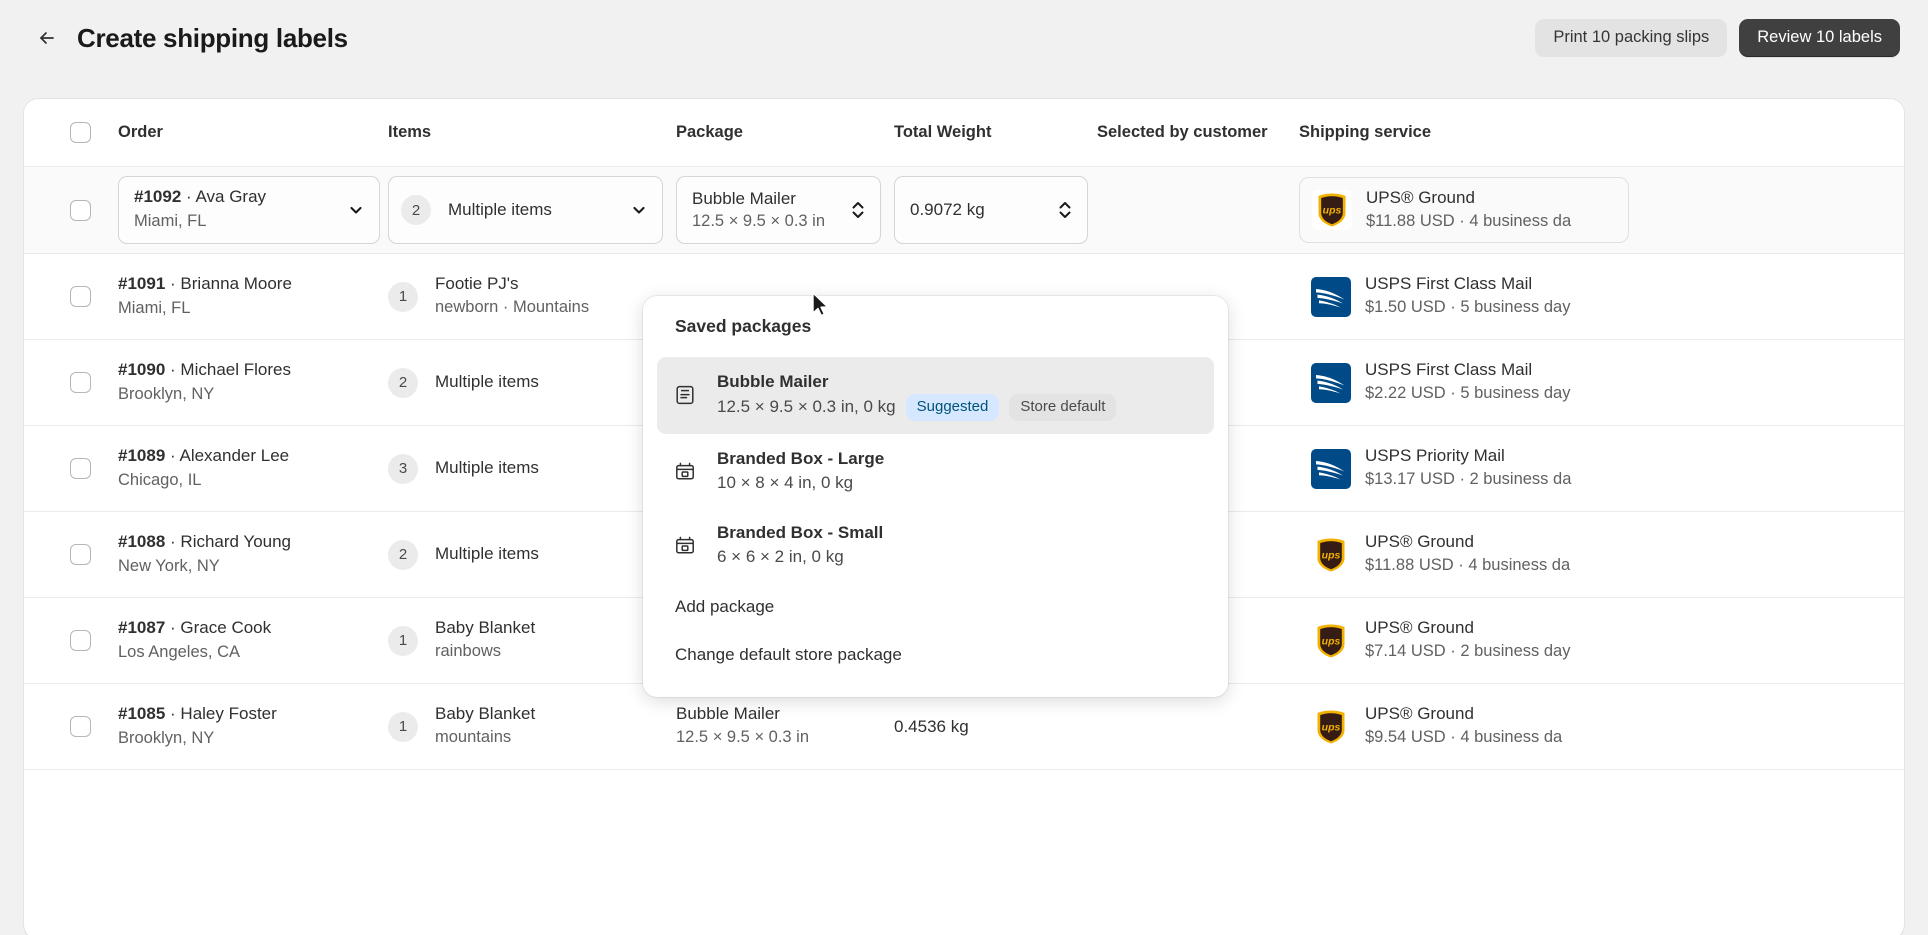 The width and height of the screenshot is (1928, 935). Describe the element at coordinates (142, 713) in the screenshot. I see `order-number: #1085` at that location.